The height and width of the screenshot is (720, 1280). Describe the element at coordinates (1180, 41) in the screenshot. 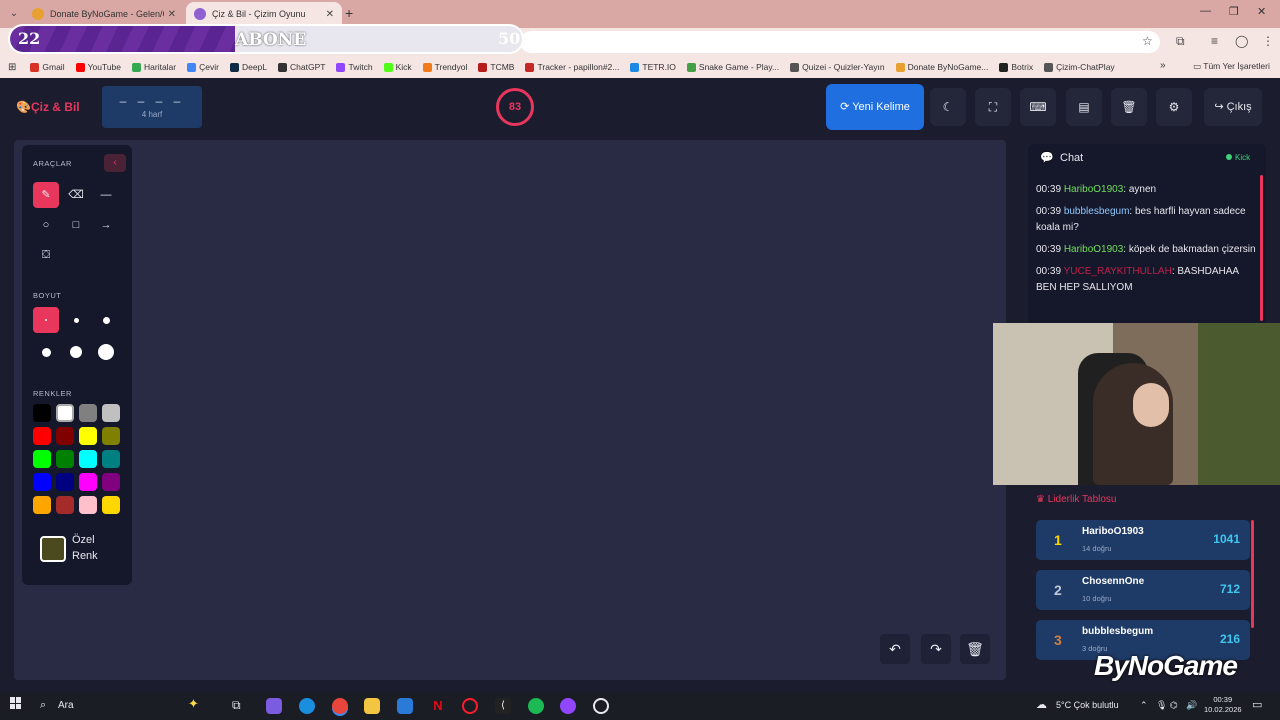

I see `extensions-icon: ⧉` at that location.